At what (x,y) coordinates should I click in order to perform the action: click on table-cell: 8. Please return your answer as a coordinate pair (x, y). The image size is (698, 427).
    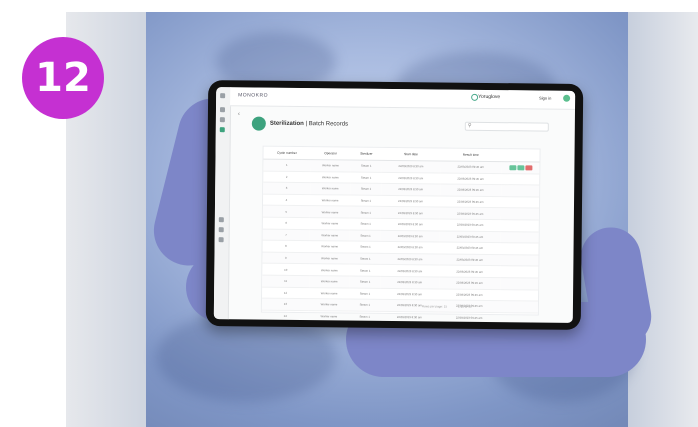
    Looking at the image, I should click on (286, 246).